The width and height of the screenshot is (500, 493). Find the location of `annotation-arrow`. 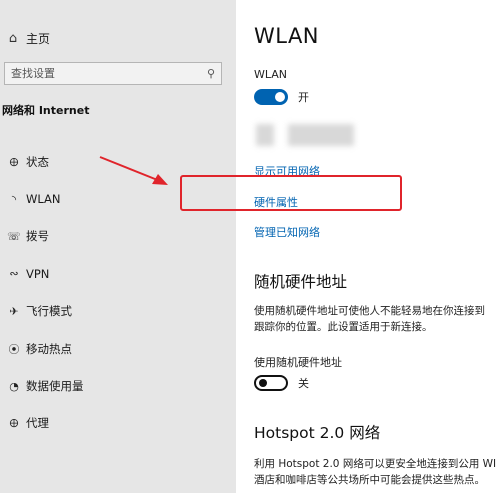

annotation-arrow is located at coordinates (133, 170).